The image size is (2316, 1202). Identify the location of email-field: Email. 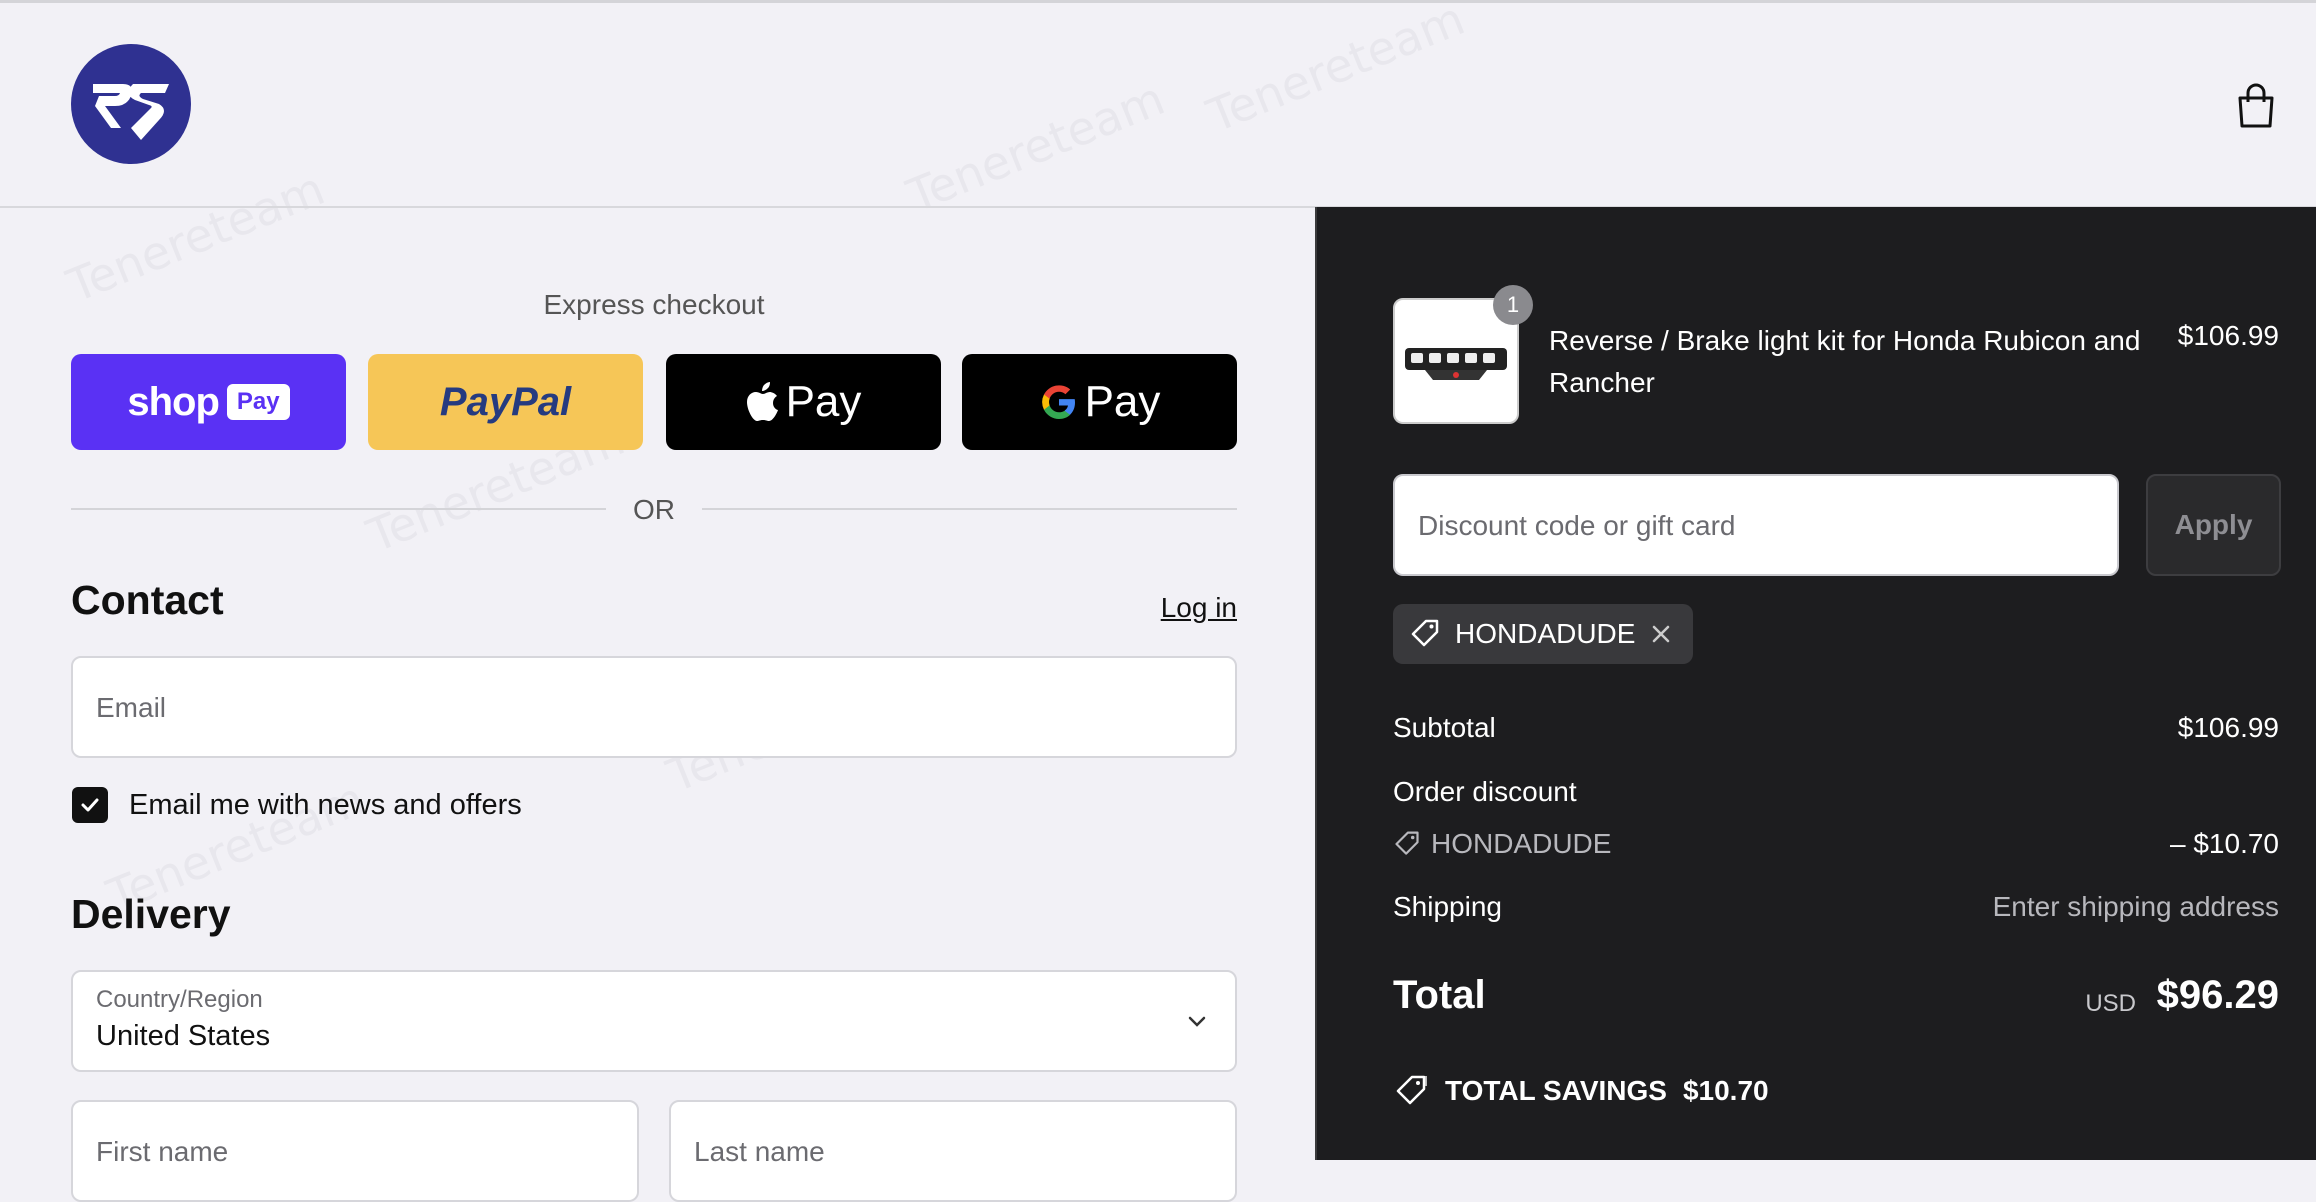
(654, 707).